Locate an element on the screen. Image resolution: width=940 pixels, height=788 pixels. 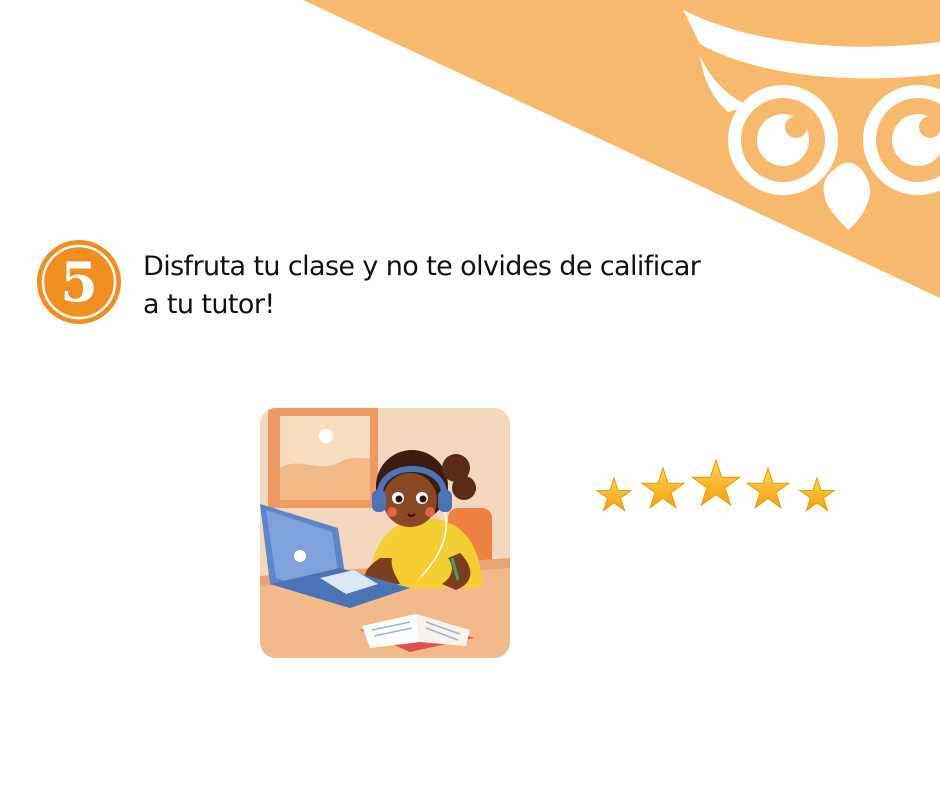
star-rating is located at coordinates (714, 482).